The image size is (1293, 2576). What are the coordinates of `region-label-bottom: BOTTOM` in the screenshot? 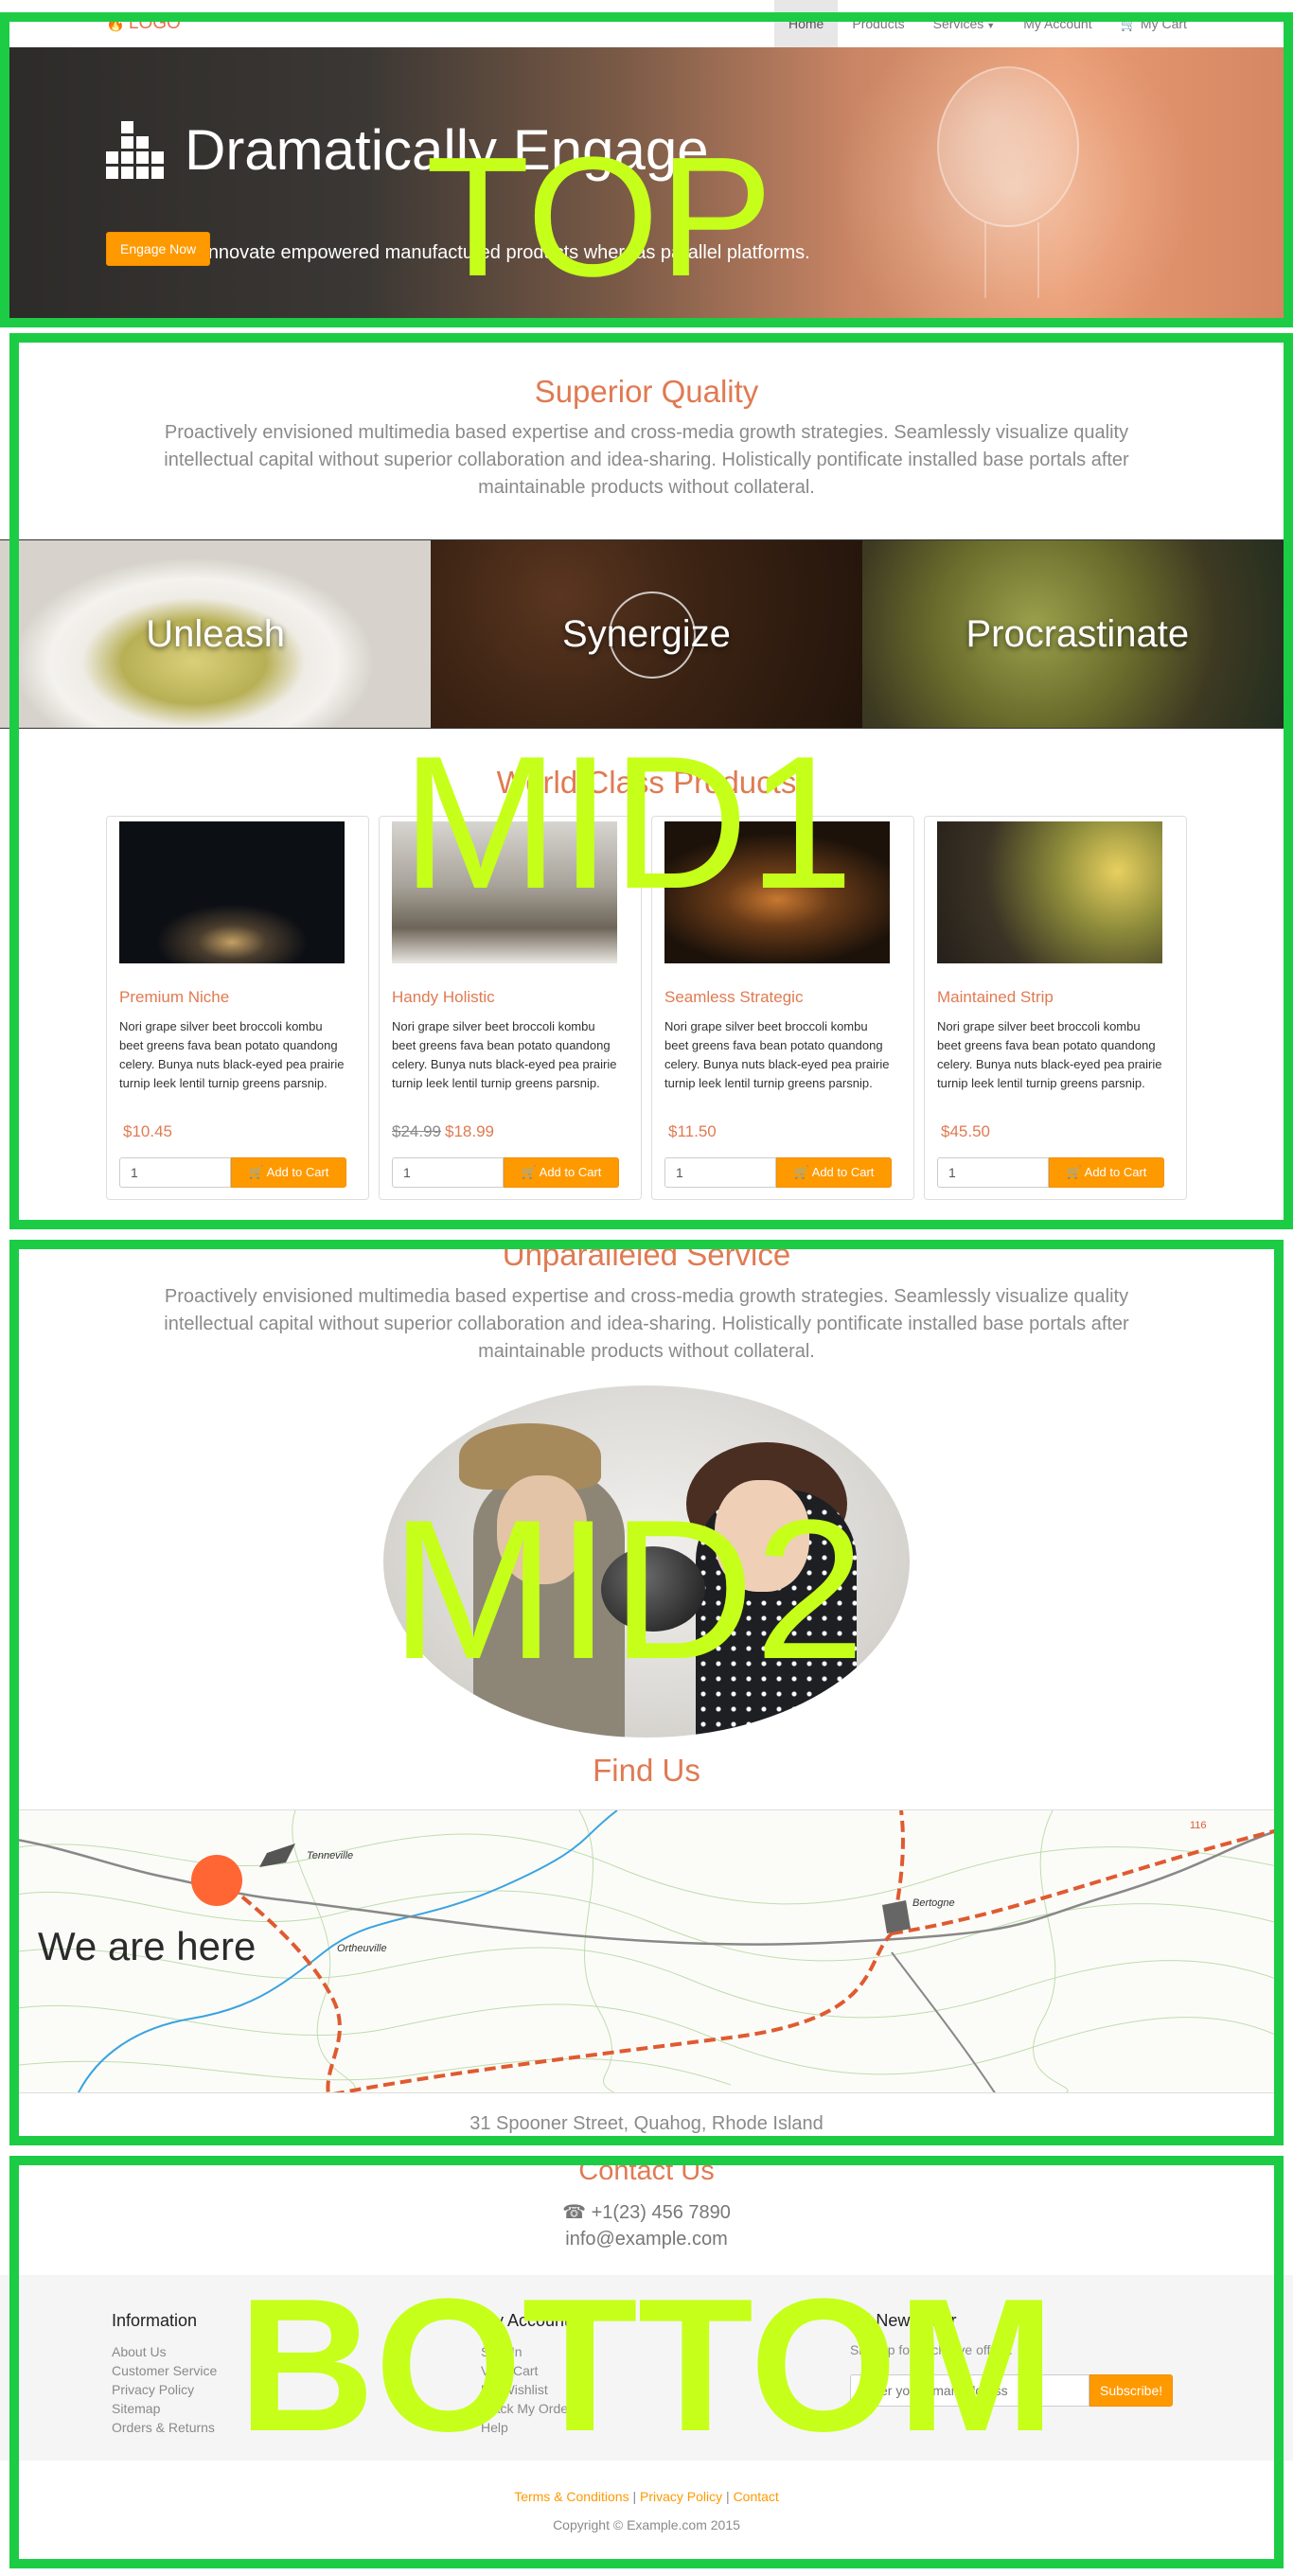 It's located at (646, 2365).